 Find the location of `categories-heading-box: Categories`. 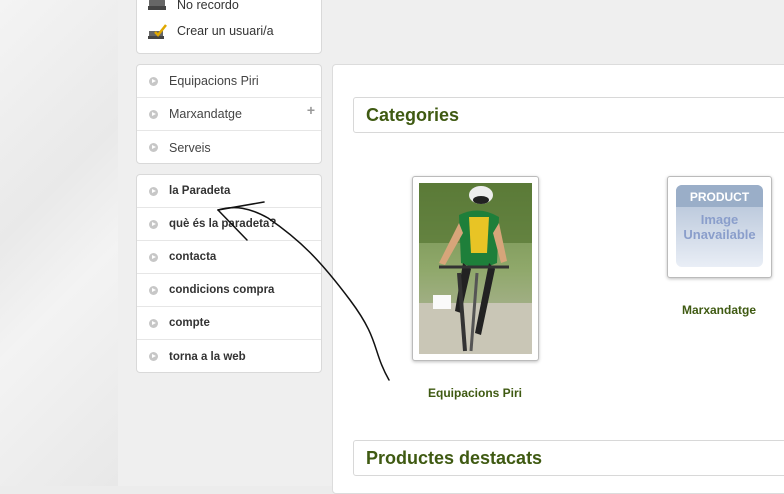

categories-heading-box: Categories is located at coordinates (568, 115).